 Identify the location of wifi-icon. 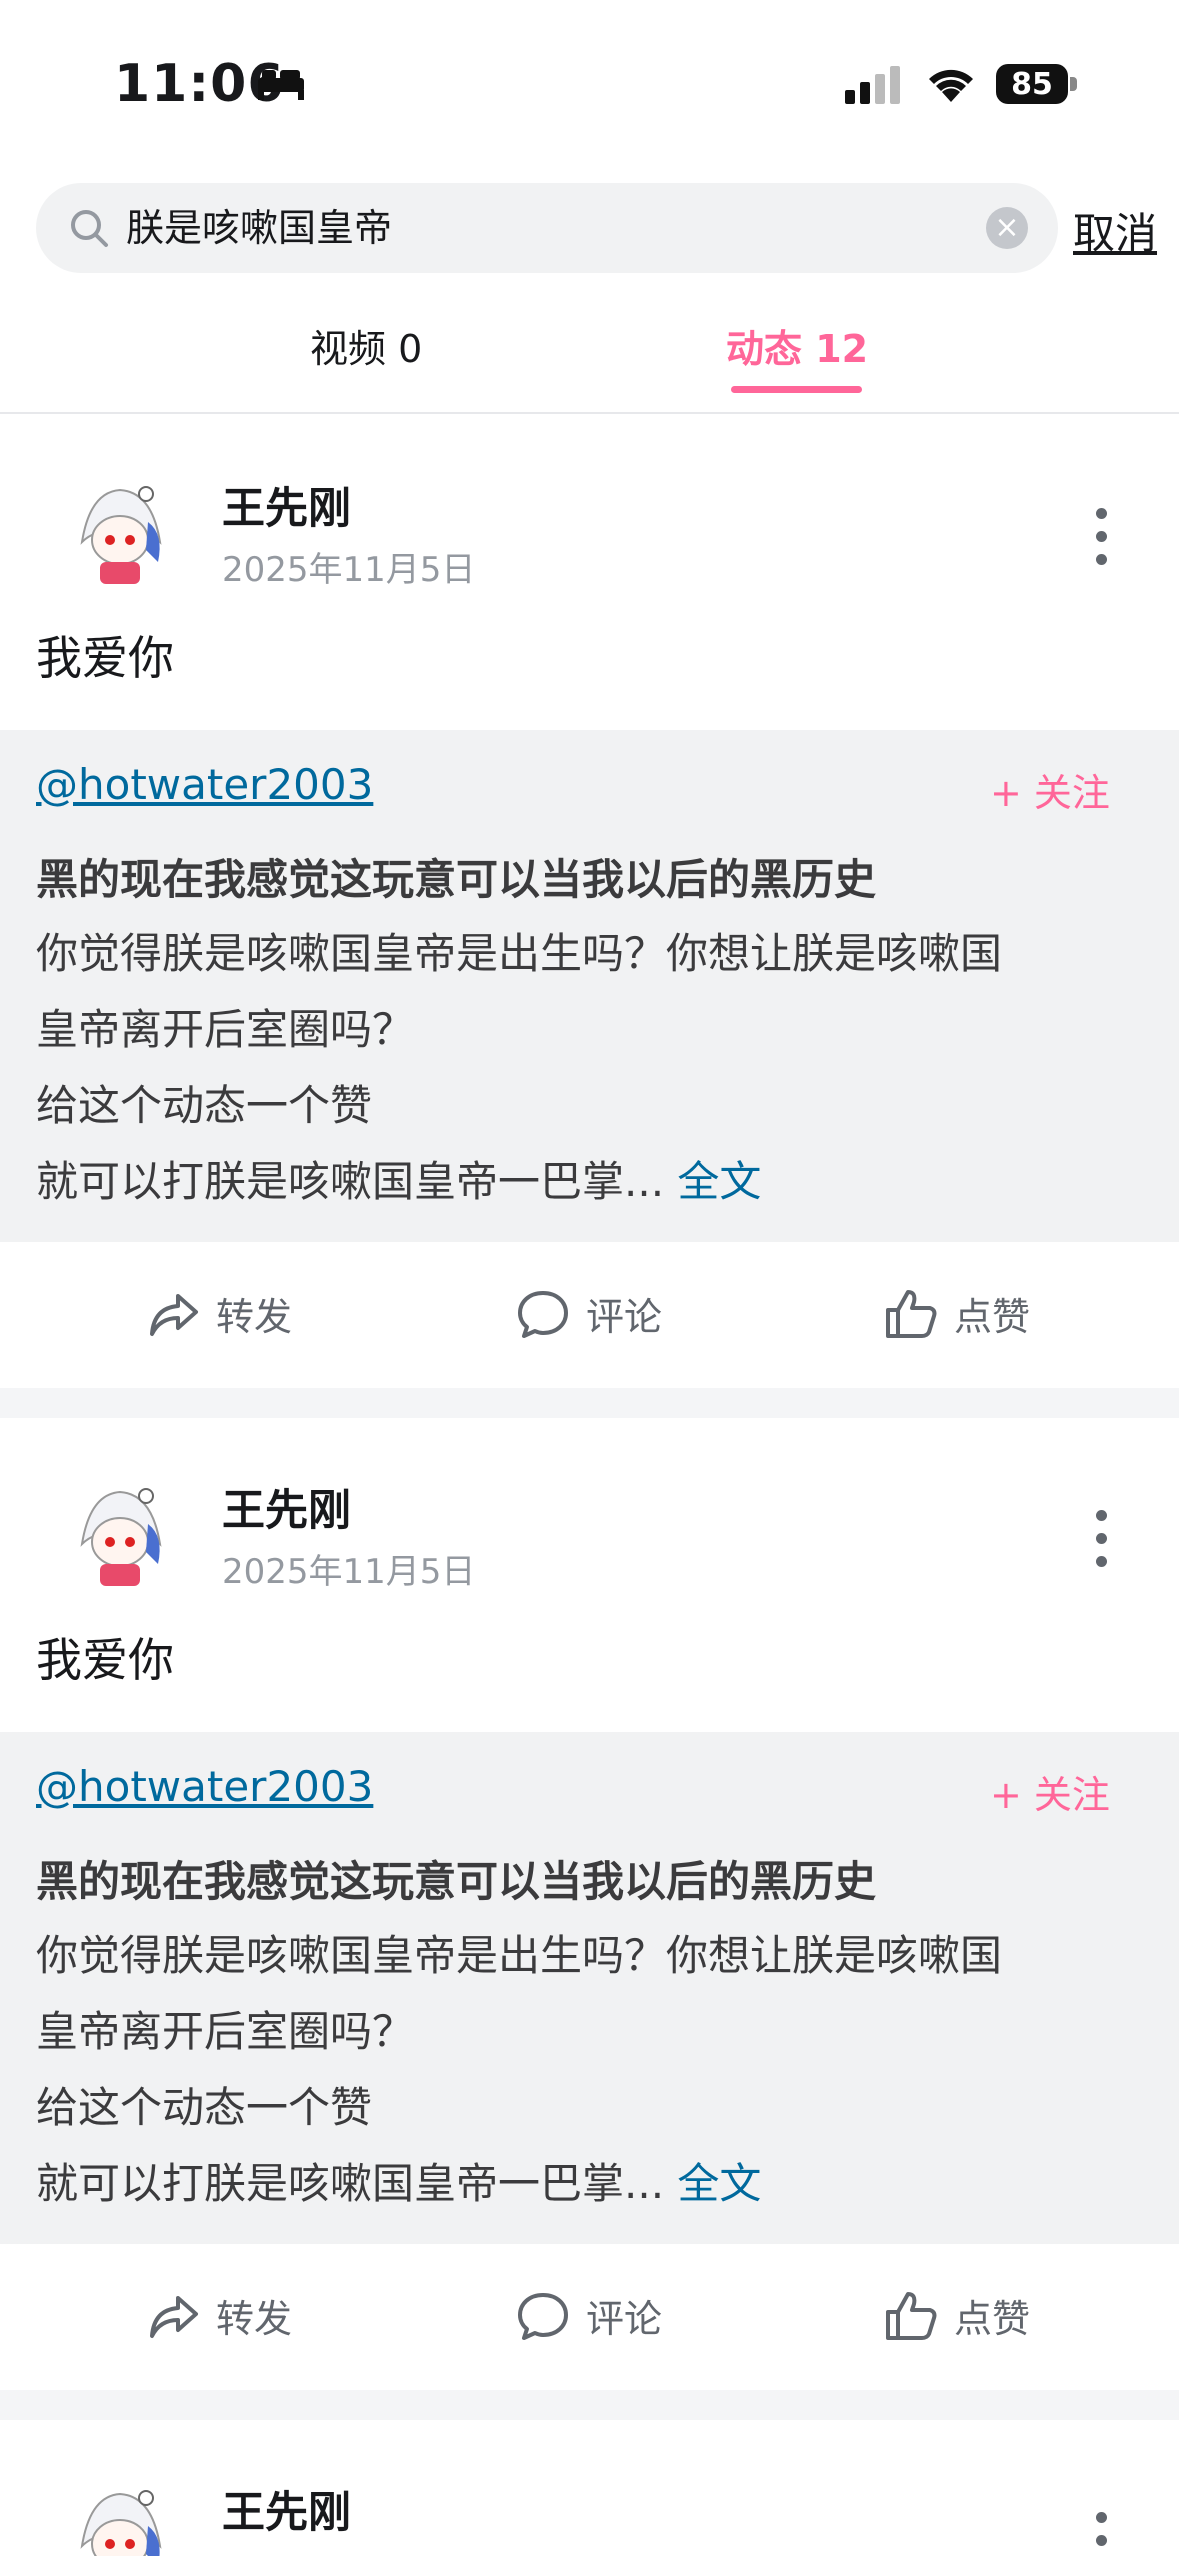
(951, 85).